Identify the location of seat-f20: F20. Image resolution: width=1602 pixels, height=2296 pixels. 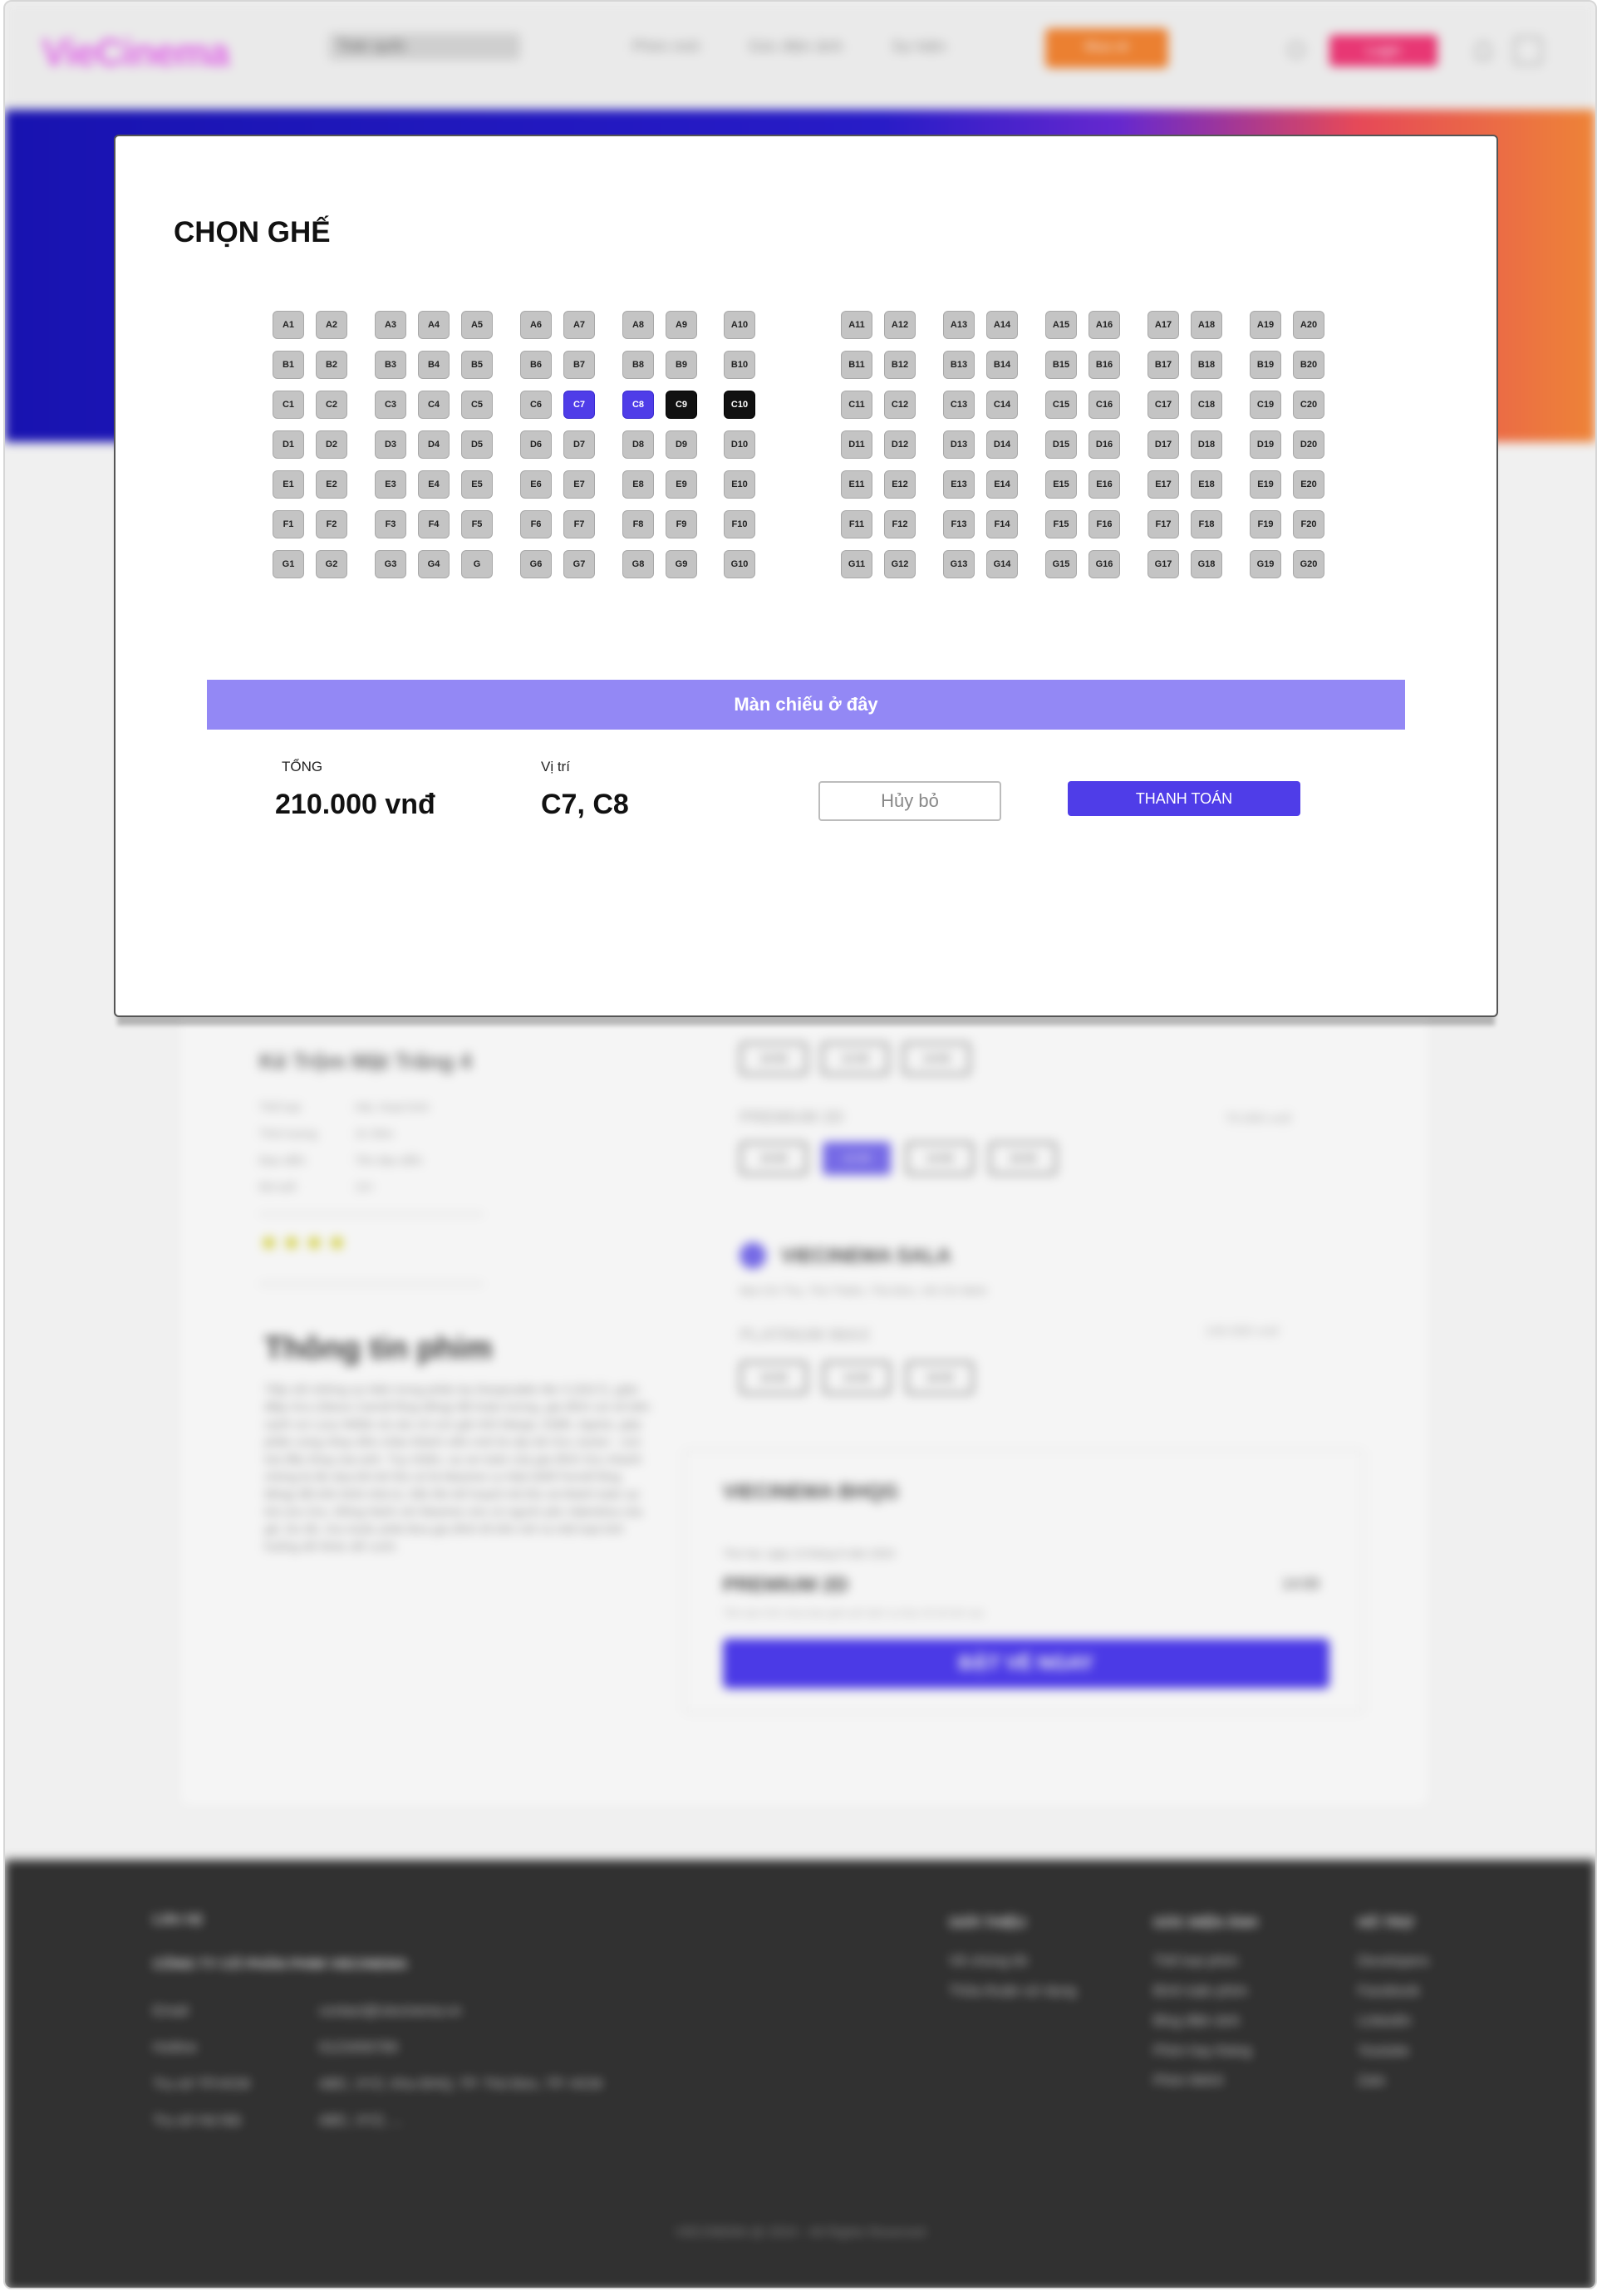
(1309, 524).